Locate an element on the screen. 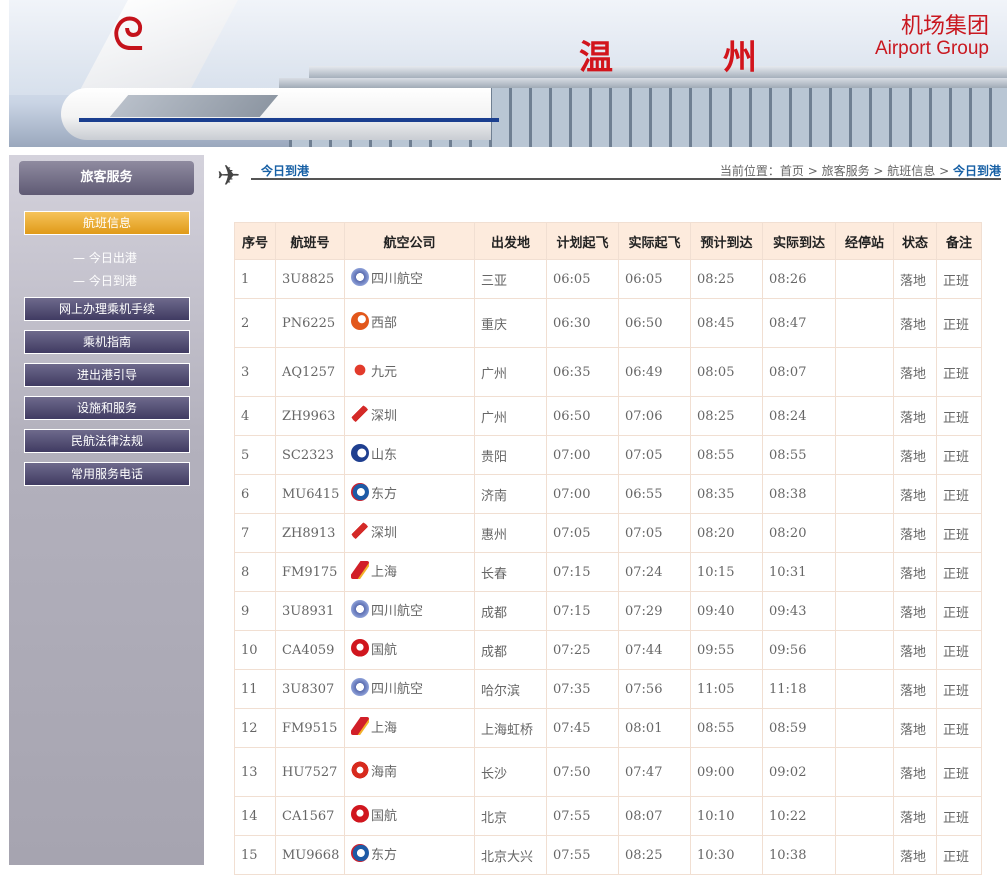  cell-plan-dep: 07:00 is located at coordinates (582, 494).